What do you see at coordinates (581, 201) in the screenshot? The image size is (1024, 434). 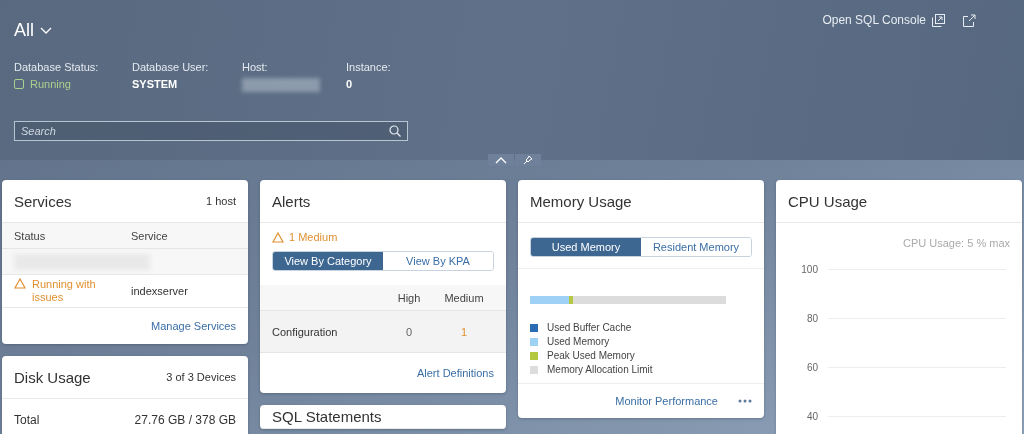 I see `card-title: Memory Usage` at bounding box center [581, 201].